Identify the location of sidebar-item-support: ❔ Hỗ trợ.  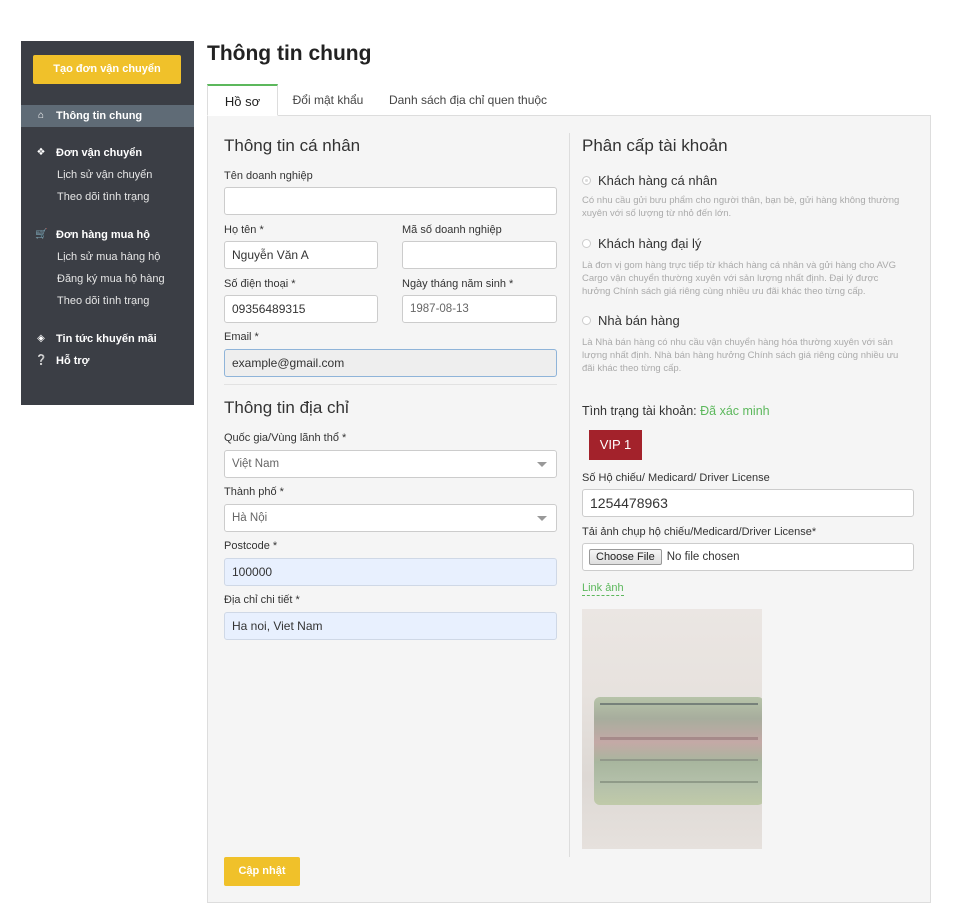
(62, 361).